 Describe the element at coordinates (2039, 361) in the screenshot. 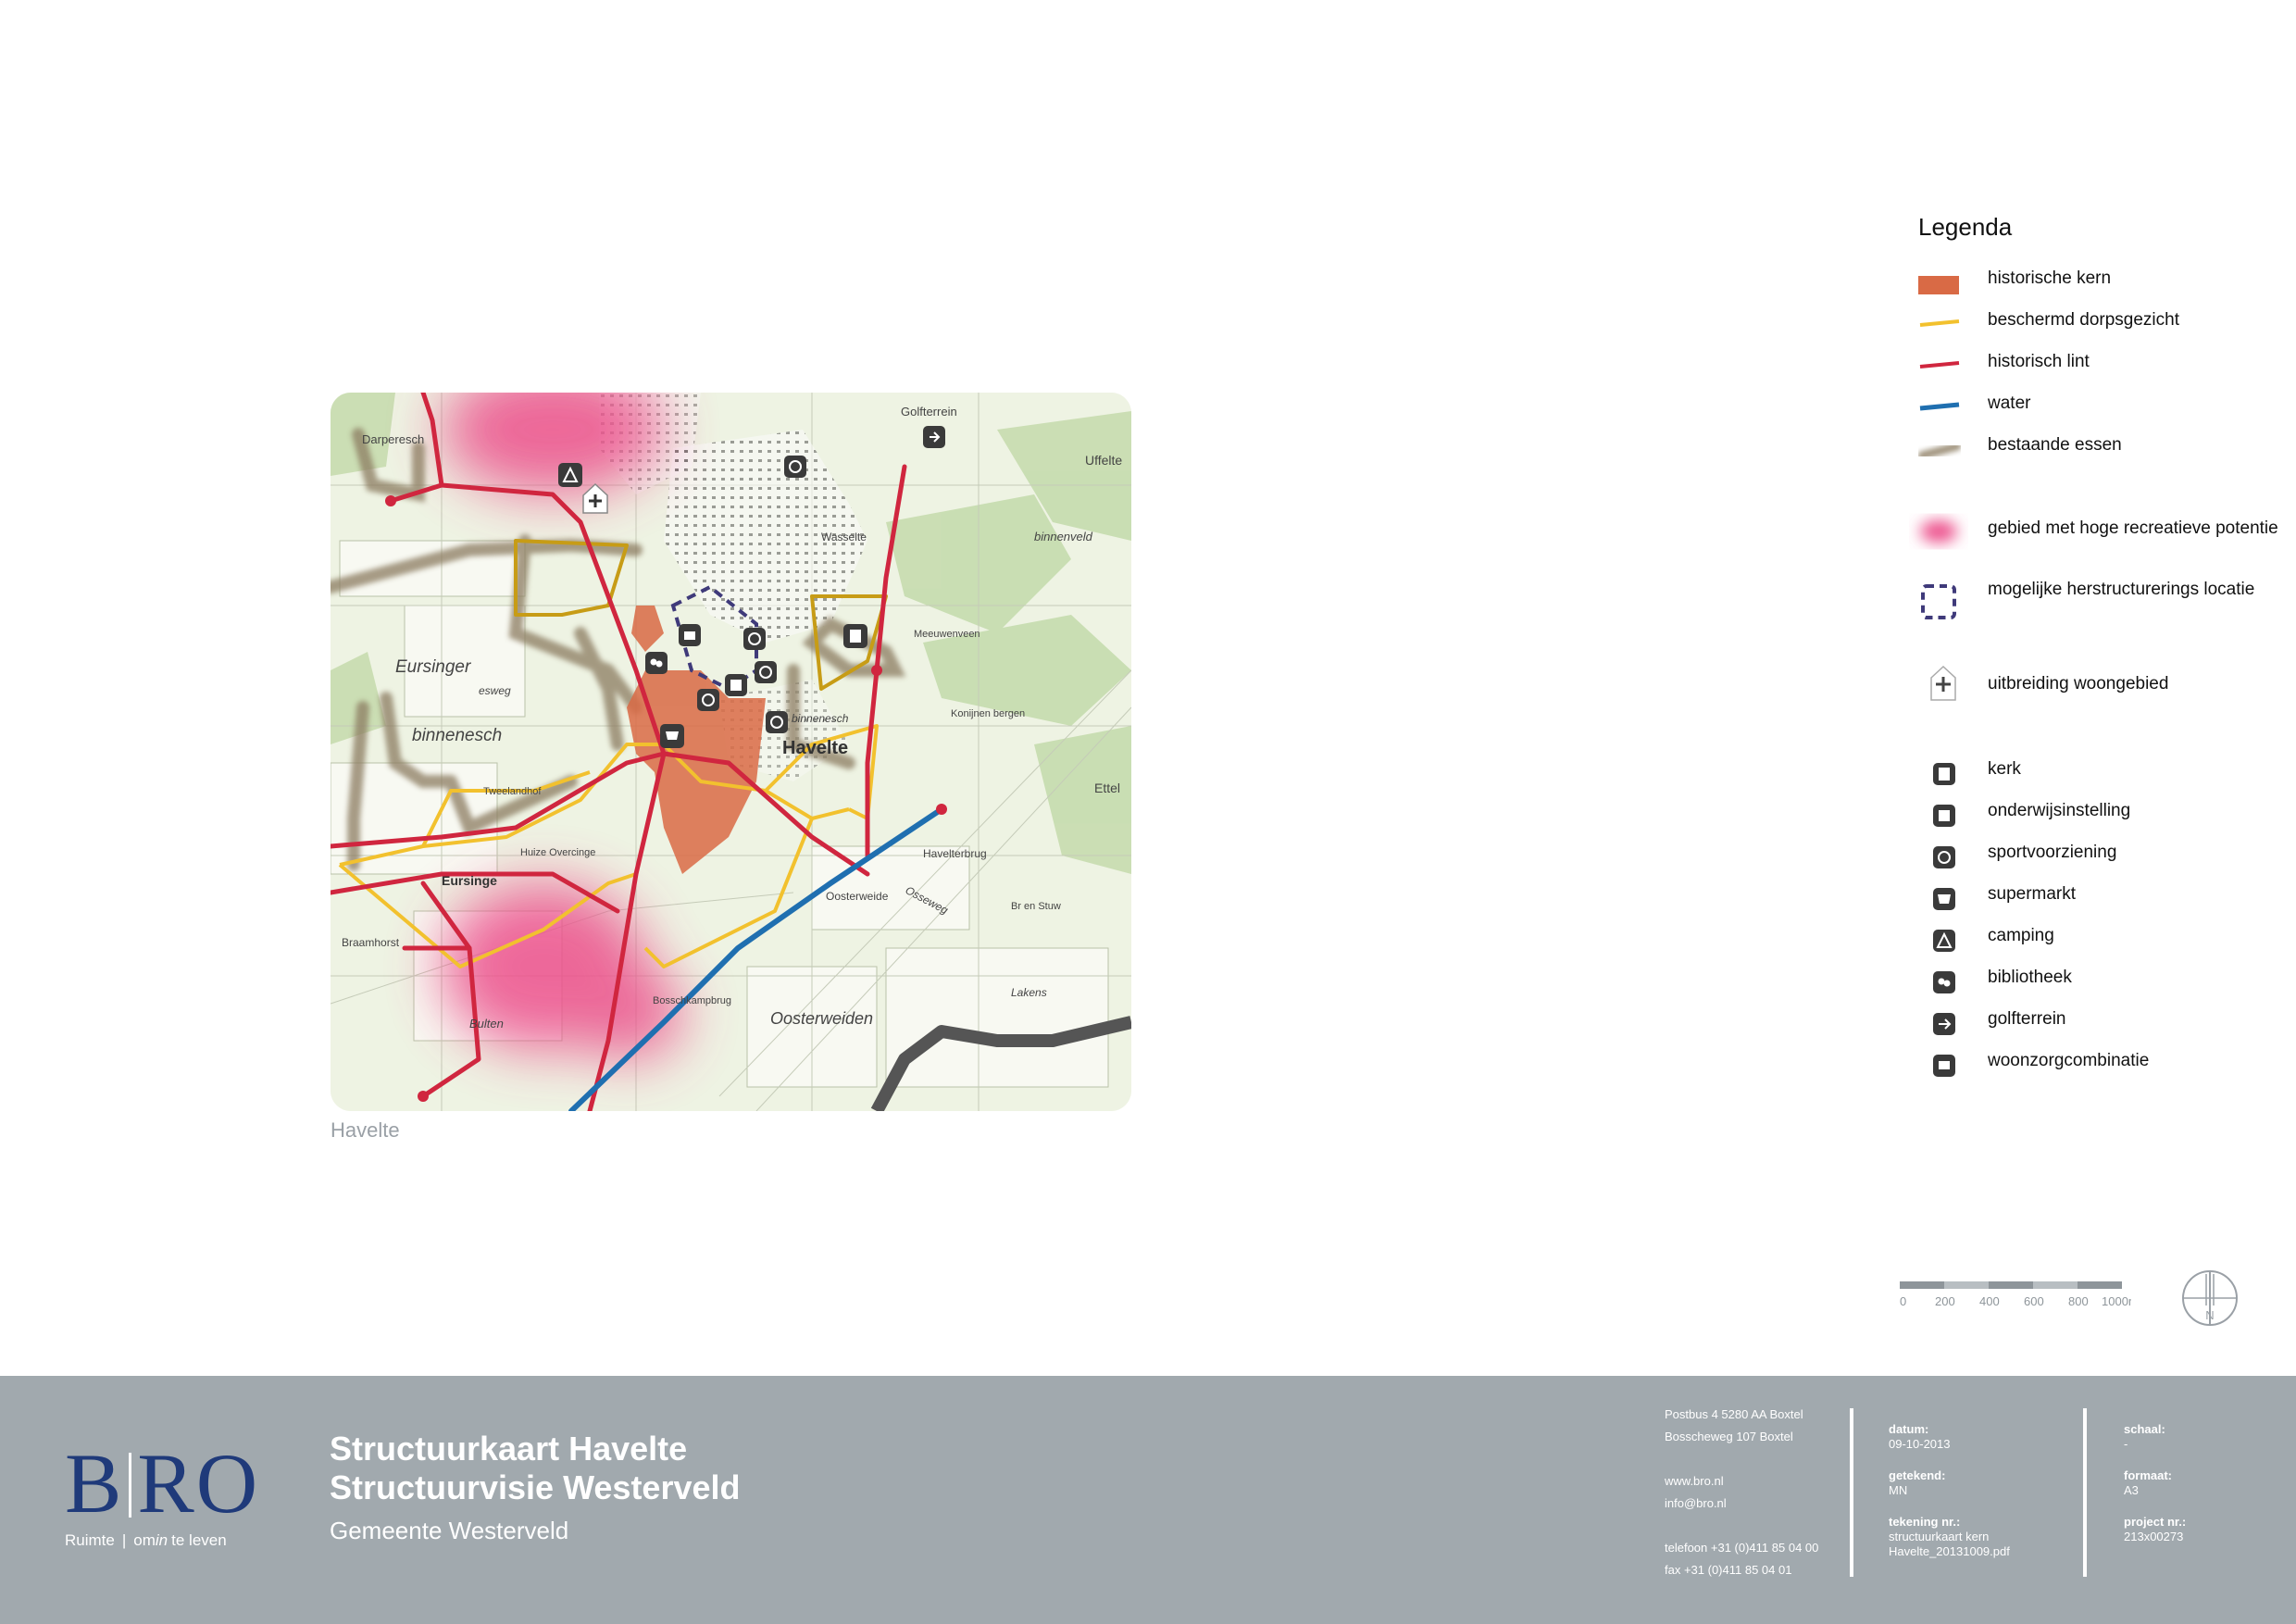

I see `legend-label: historisch lint` at that location.